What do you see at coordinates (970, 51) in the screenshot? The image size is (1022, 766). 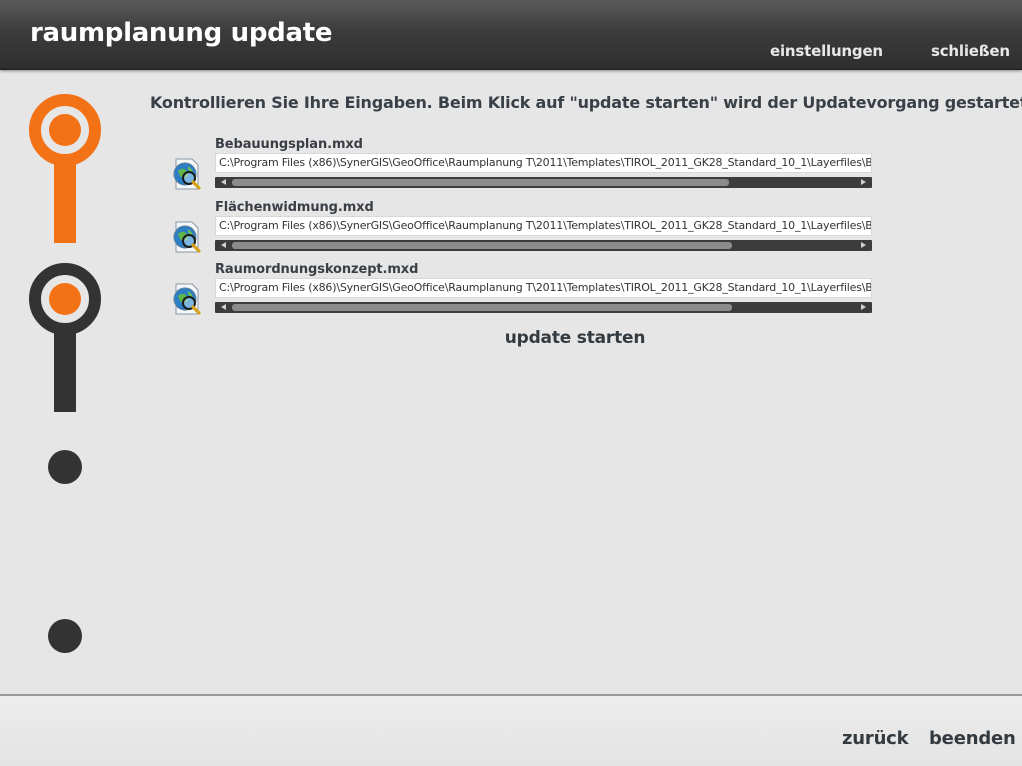 I see `close-link: schließen` at bounding box center [970, 51].